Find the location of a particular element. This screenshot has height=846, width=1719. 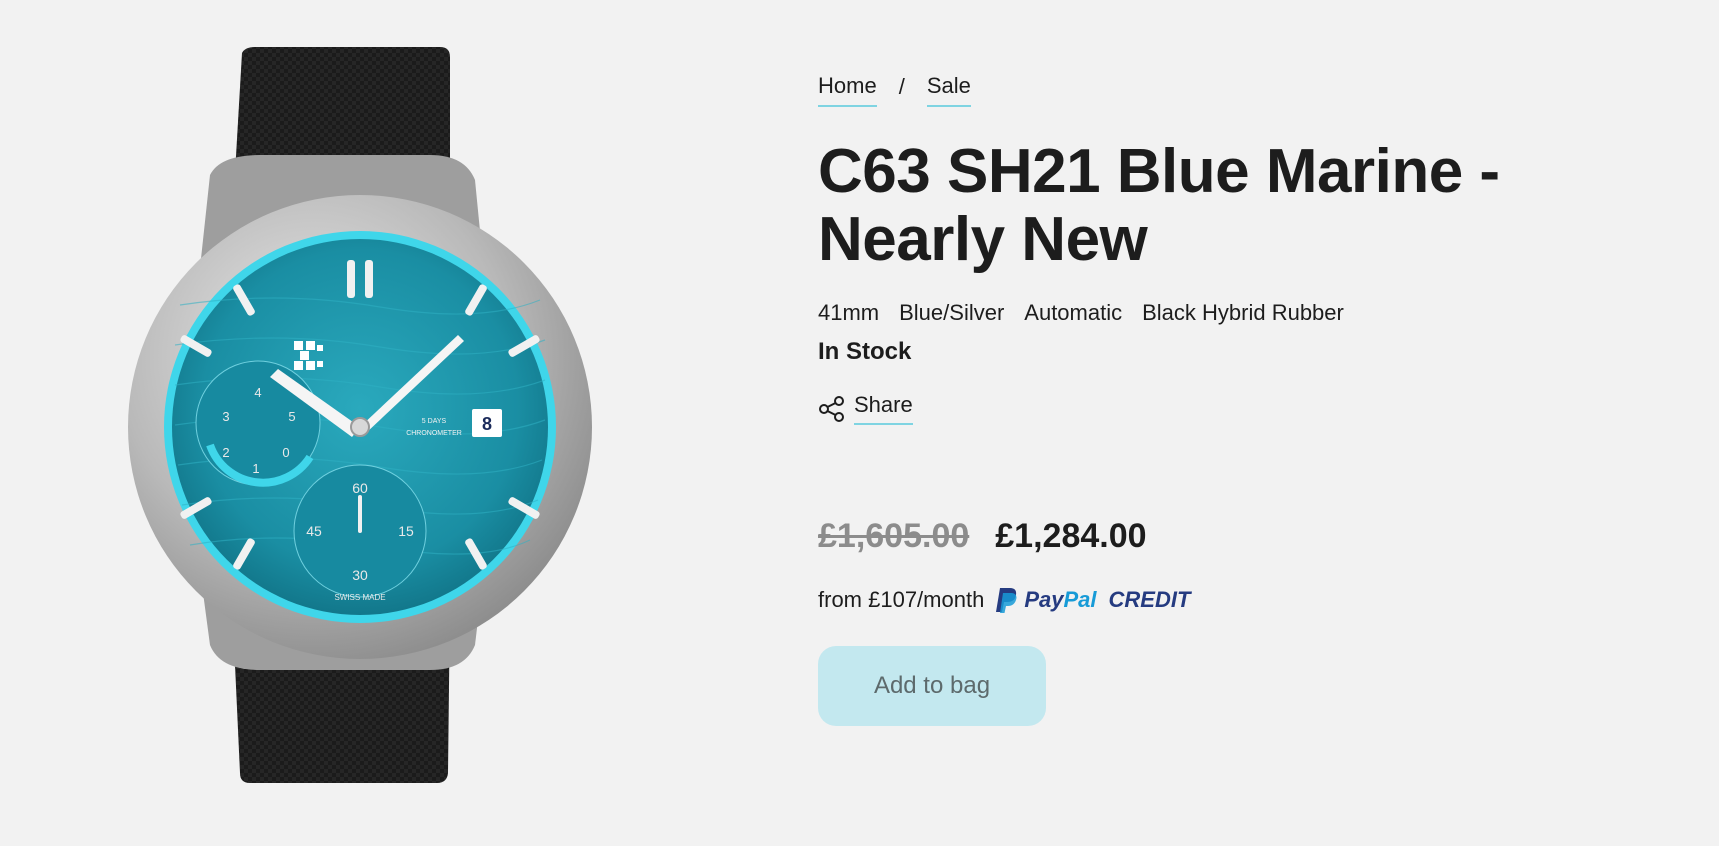

svg-text: 45 is located at coordinates (314, 531).